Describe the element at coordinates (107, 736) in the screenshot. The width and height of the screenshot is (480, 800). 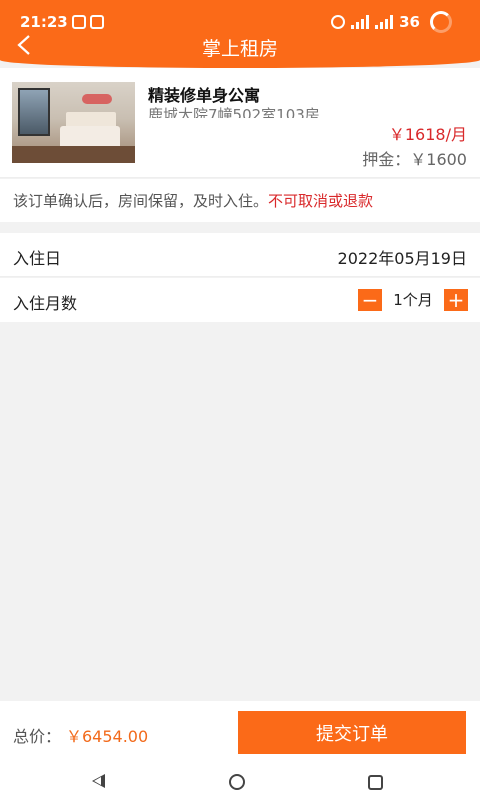
I see `total-value: ￥6454.00` at that location.